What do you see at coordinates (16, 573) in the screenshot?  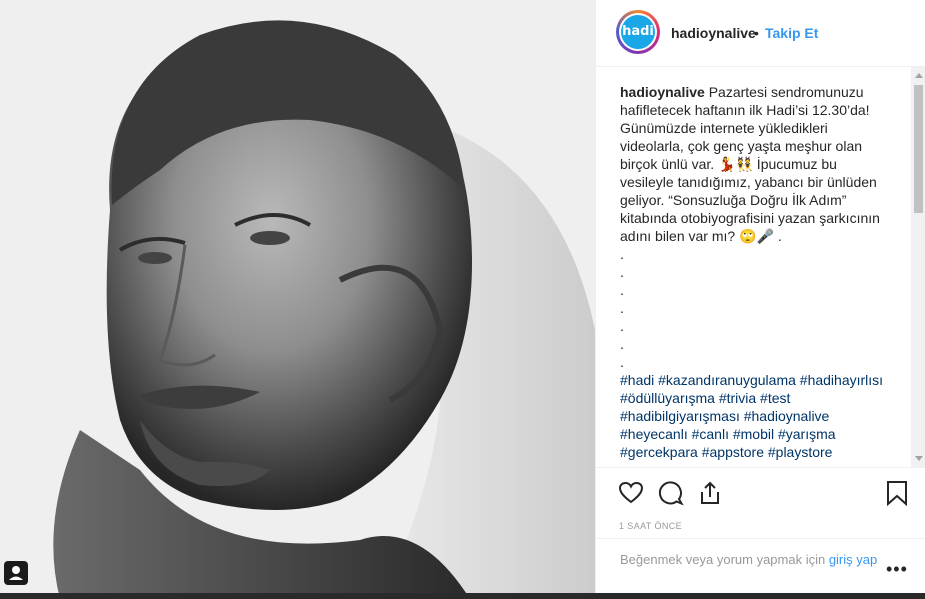 I see `user-tag-icon` at bounding box center [16, 573].